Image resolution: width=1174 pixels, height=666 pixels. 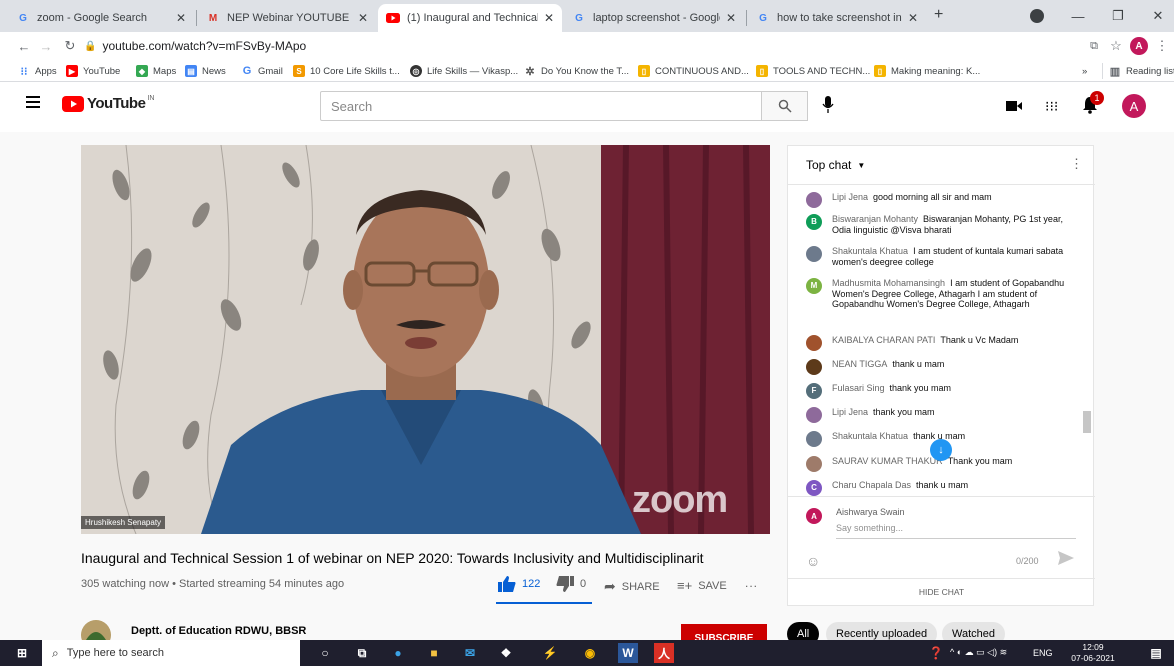 I want to click on chat-author: Lipi Jena, so click(x=850, y=197).